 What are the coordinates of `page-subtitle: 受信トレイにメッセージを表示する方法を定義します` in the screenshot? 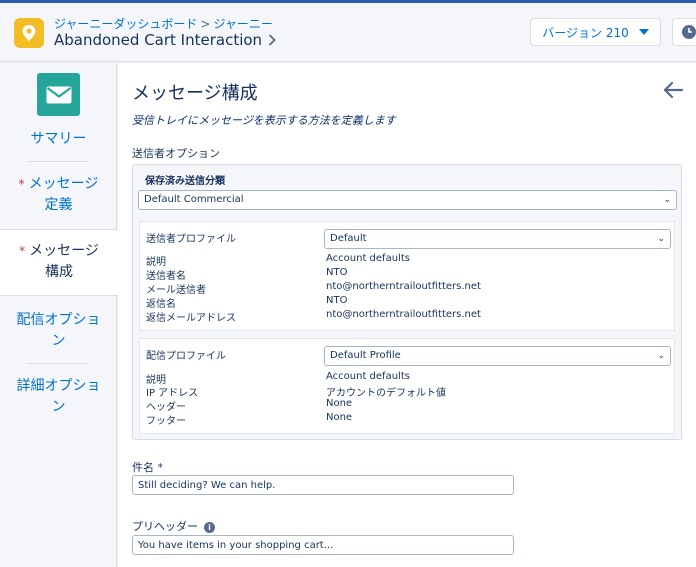 It's located at (264, 120).